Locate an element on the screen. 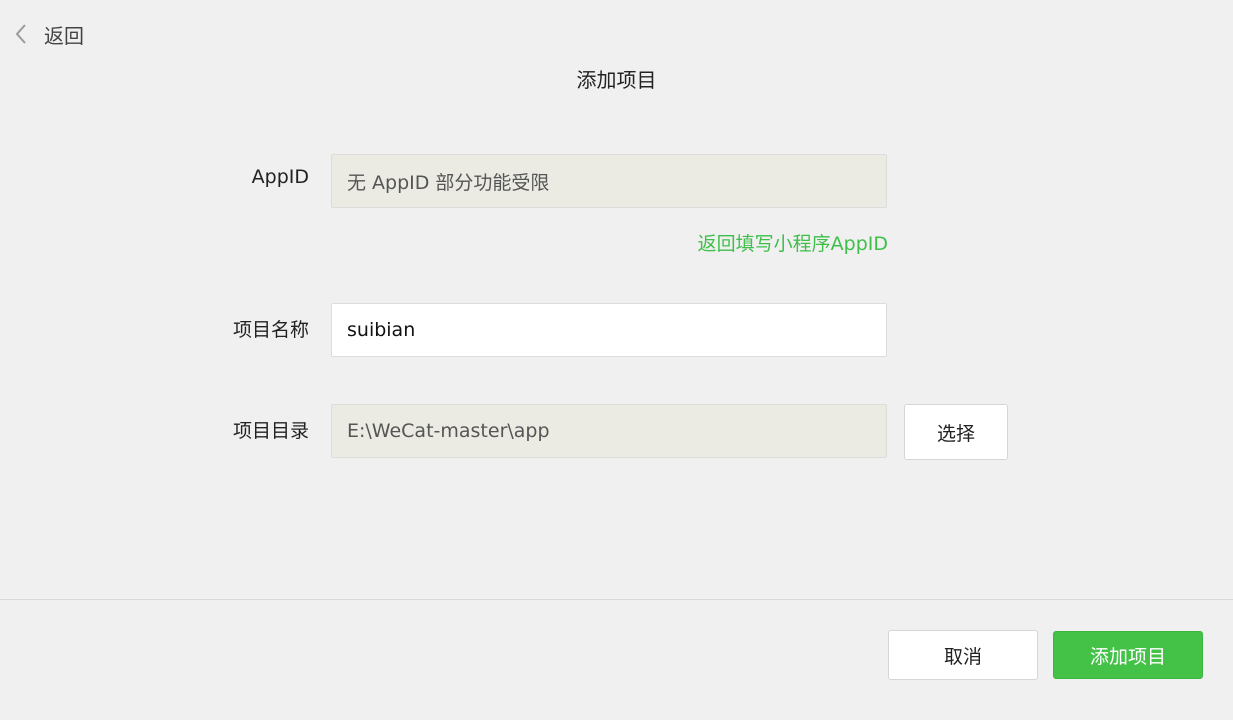 The width and height of the screenshot is (1233, 720). chevron-left-icon is located at coordinates (22, 34).